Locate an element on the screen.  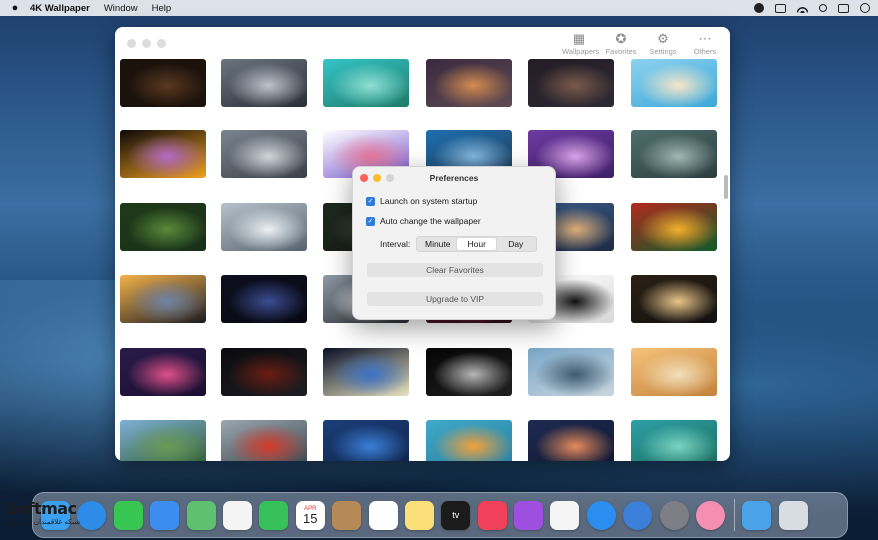
dock-photos-icon is located at coordinates (237, 515).